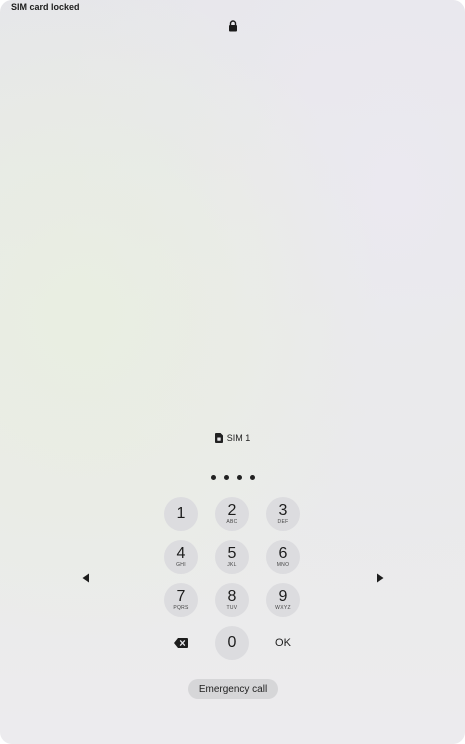 The image size is (465, 744). What do you see at coordinates (181, 596) in the screenshot?
I see `key-digit: 7` at bounding box center [181, 596].